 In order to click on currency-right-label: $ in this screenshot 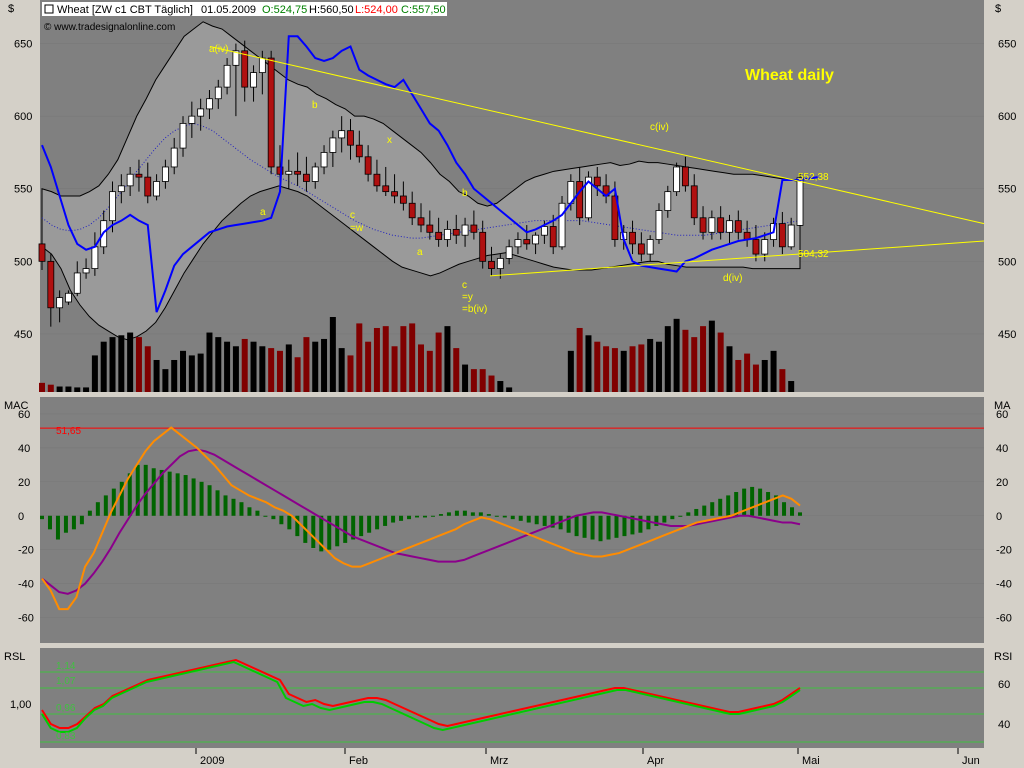, I will do `click(998, 9)`.